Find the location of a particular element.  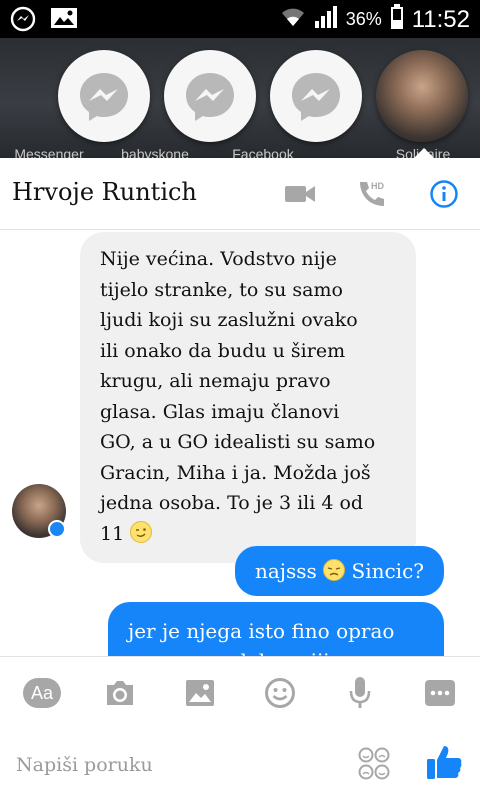

conversation-header: Hrvoje Runtich HD is located at coordinates (240, 194).